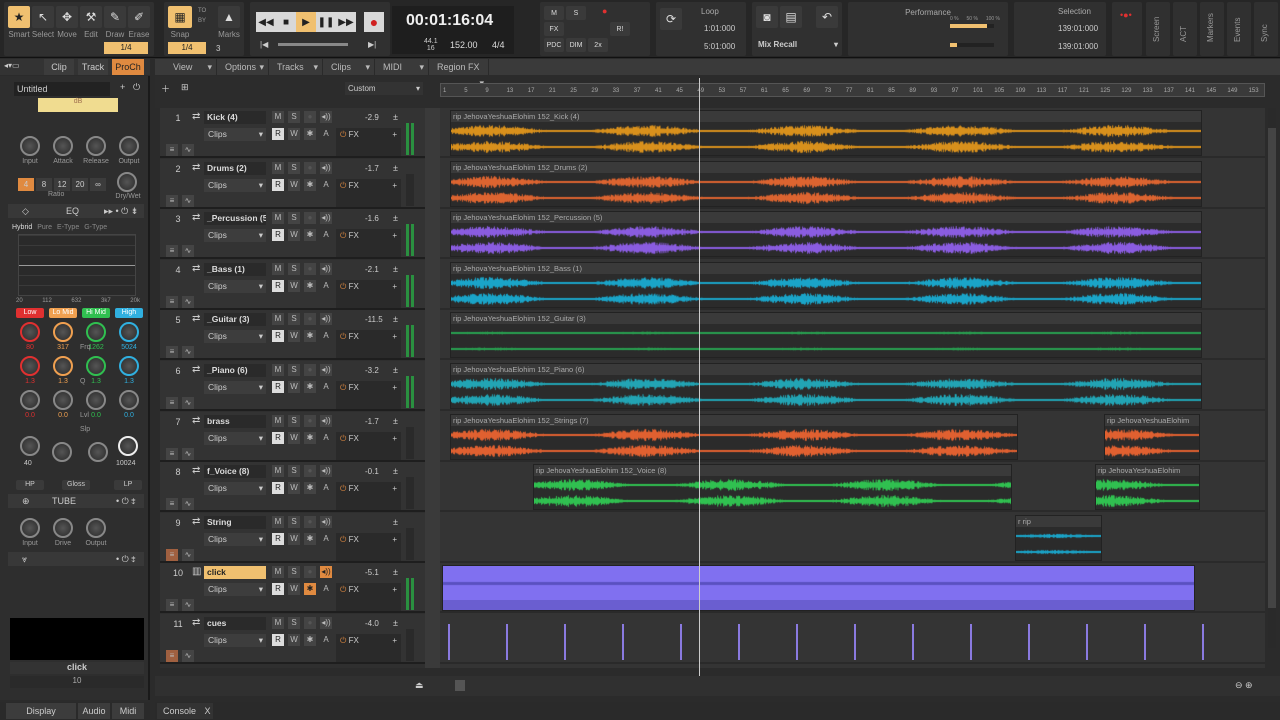 This screenshot has width=1280, height=720. Describe the element at coordinates (432, 388) in the screenshot. I see `track-splitter` at that location.